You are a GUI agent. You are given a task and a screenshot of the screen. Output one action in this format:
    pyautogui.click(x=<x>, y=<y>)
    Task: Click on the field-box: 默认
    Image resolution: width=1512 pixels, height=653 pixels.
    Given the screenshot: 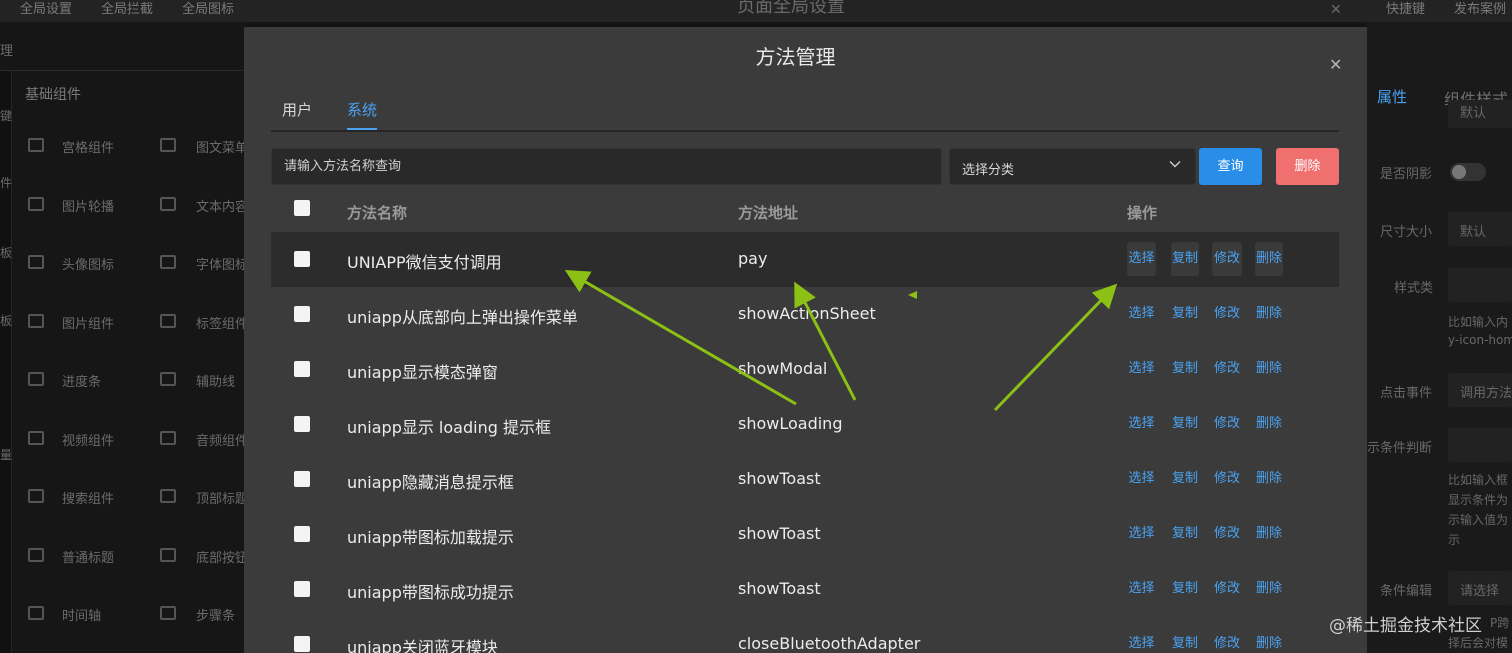 What is the action you would take?
    pyautogui.click(x=1480, y=114)
    